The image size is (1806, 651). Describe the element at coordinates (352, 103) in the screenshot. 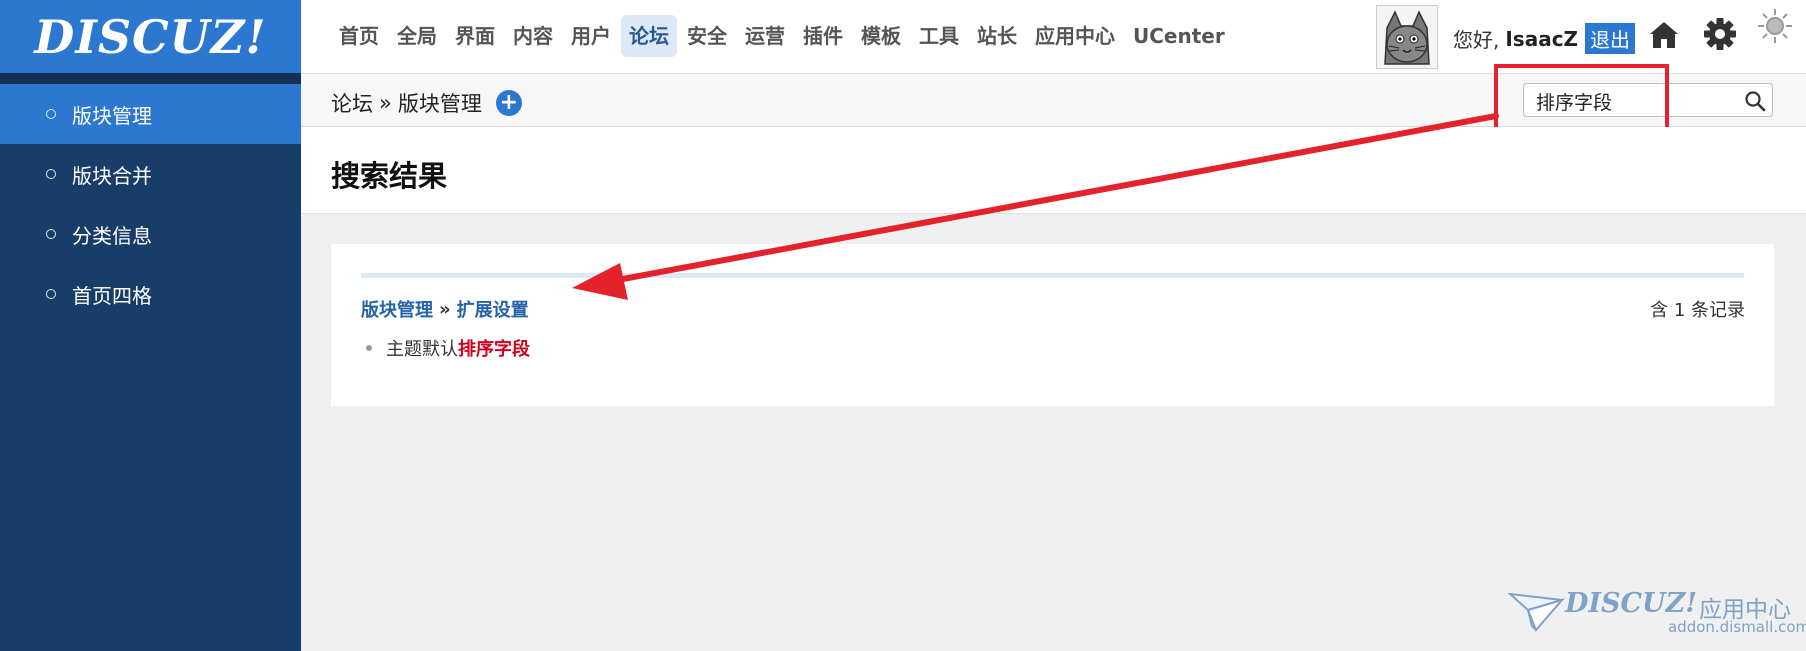

I see `breadcrumb-forum: 论坛` at that location.